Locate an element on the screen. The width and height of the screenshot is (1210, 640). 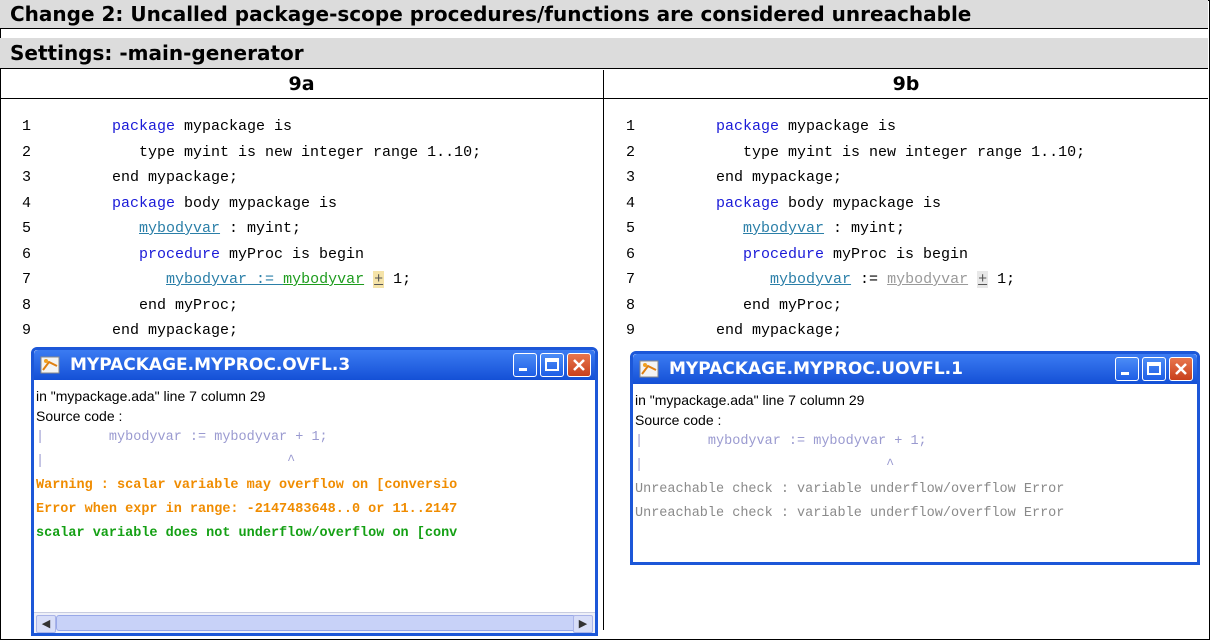
title-bar: MYPACKAGE.MYPROC.UOVFL.1 is located at coordinates (915, 369).